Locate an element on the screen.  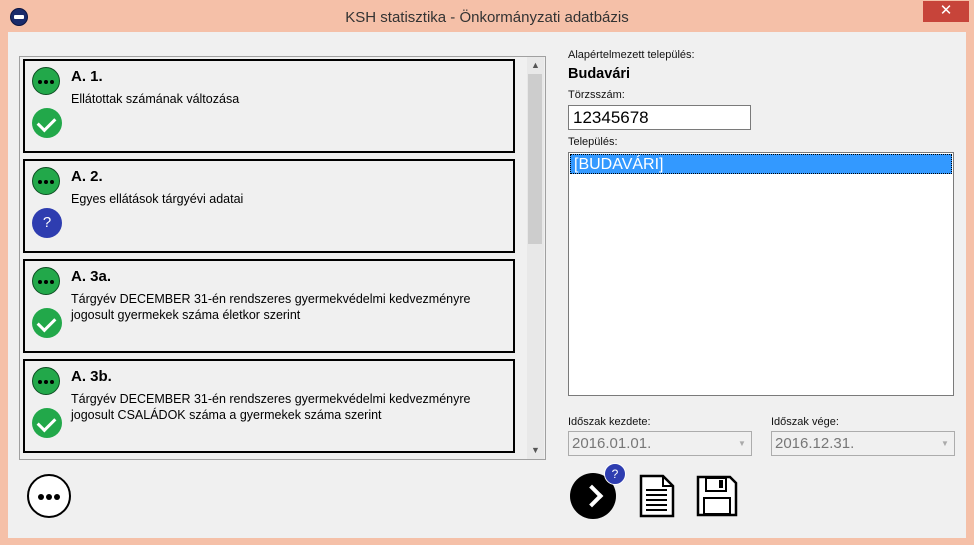
vertical-scrollbar: ▲ ▼ is located at coordinates (535, 258).